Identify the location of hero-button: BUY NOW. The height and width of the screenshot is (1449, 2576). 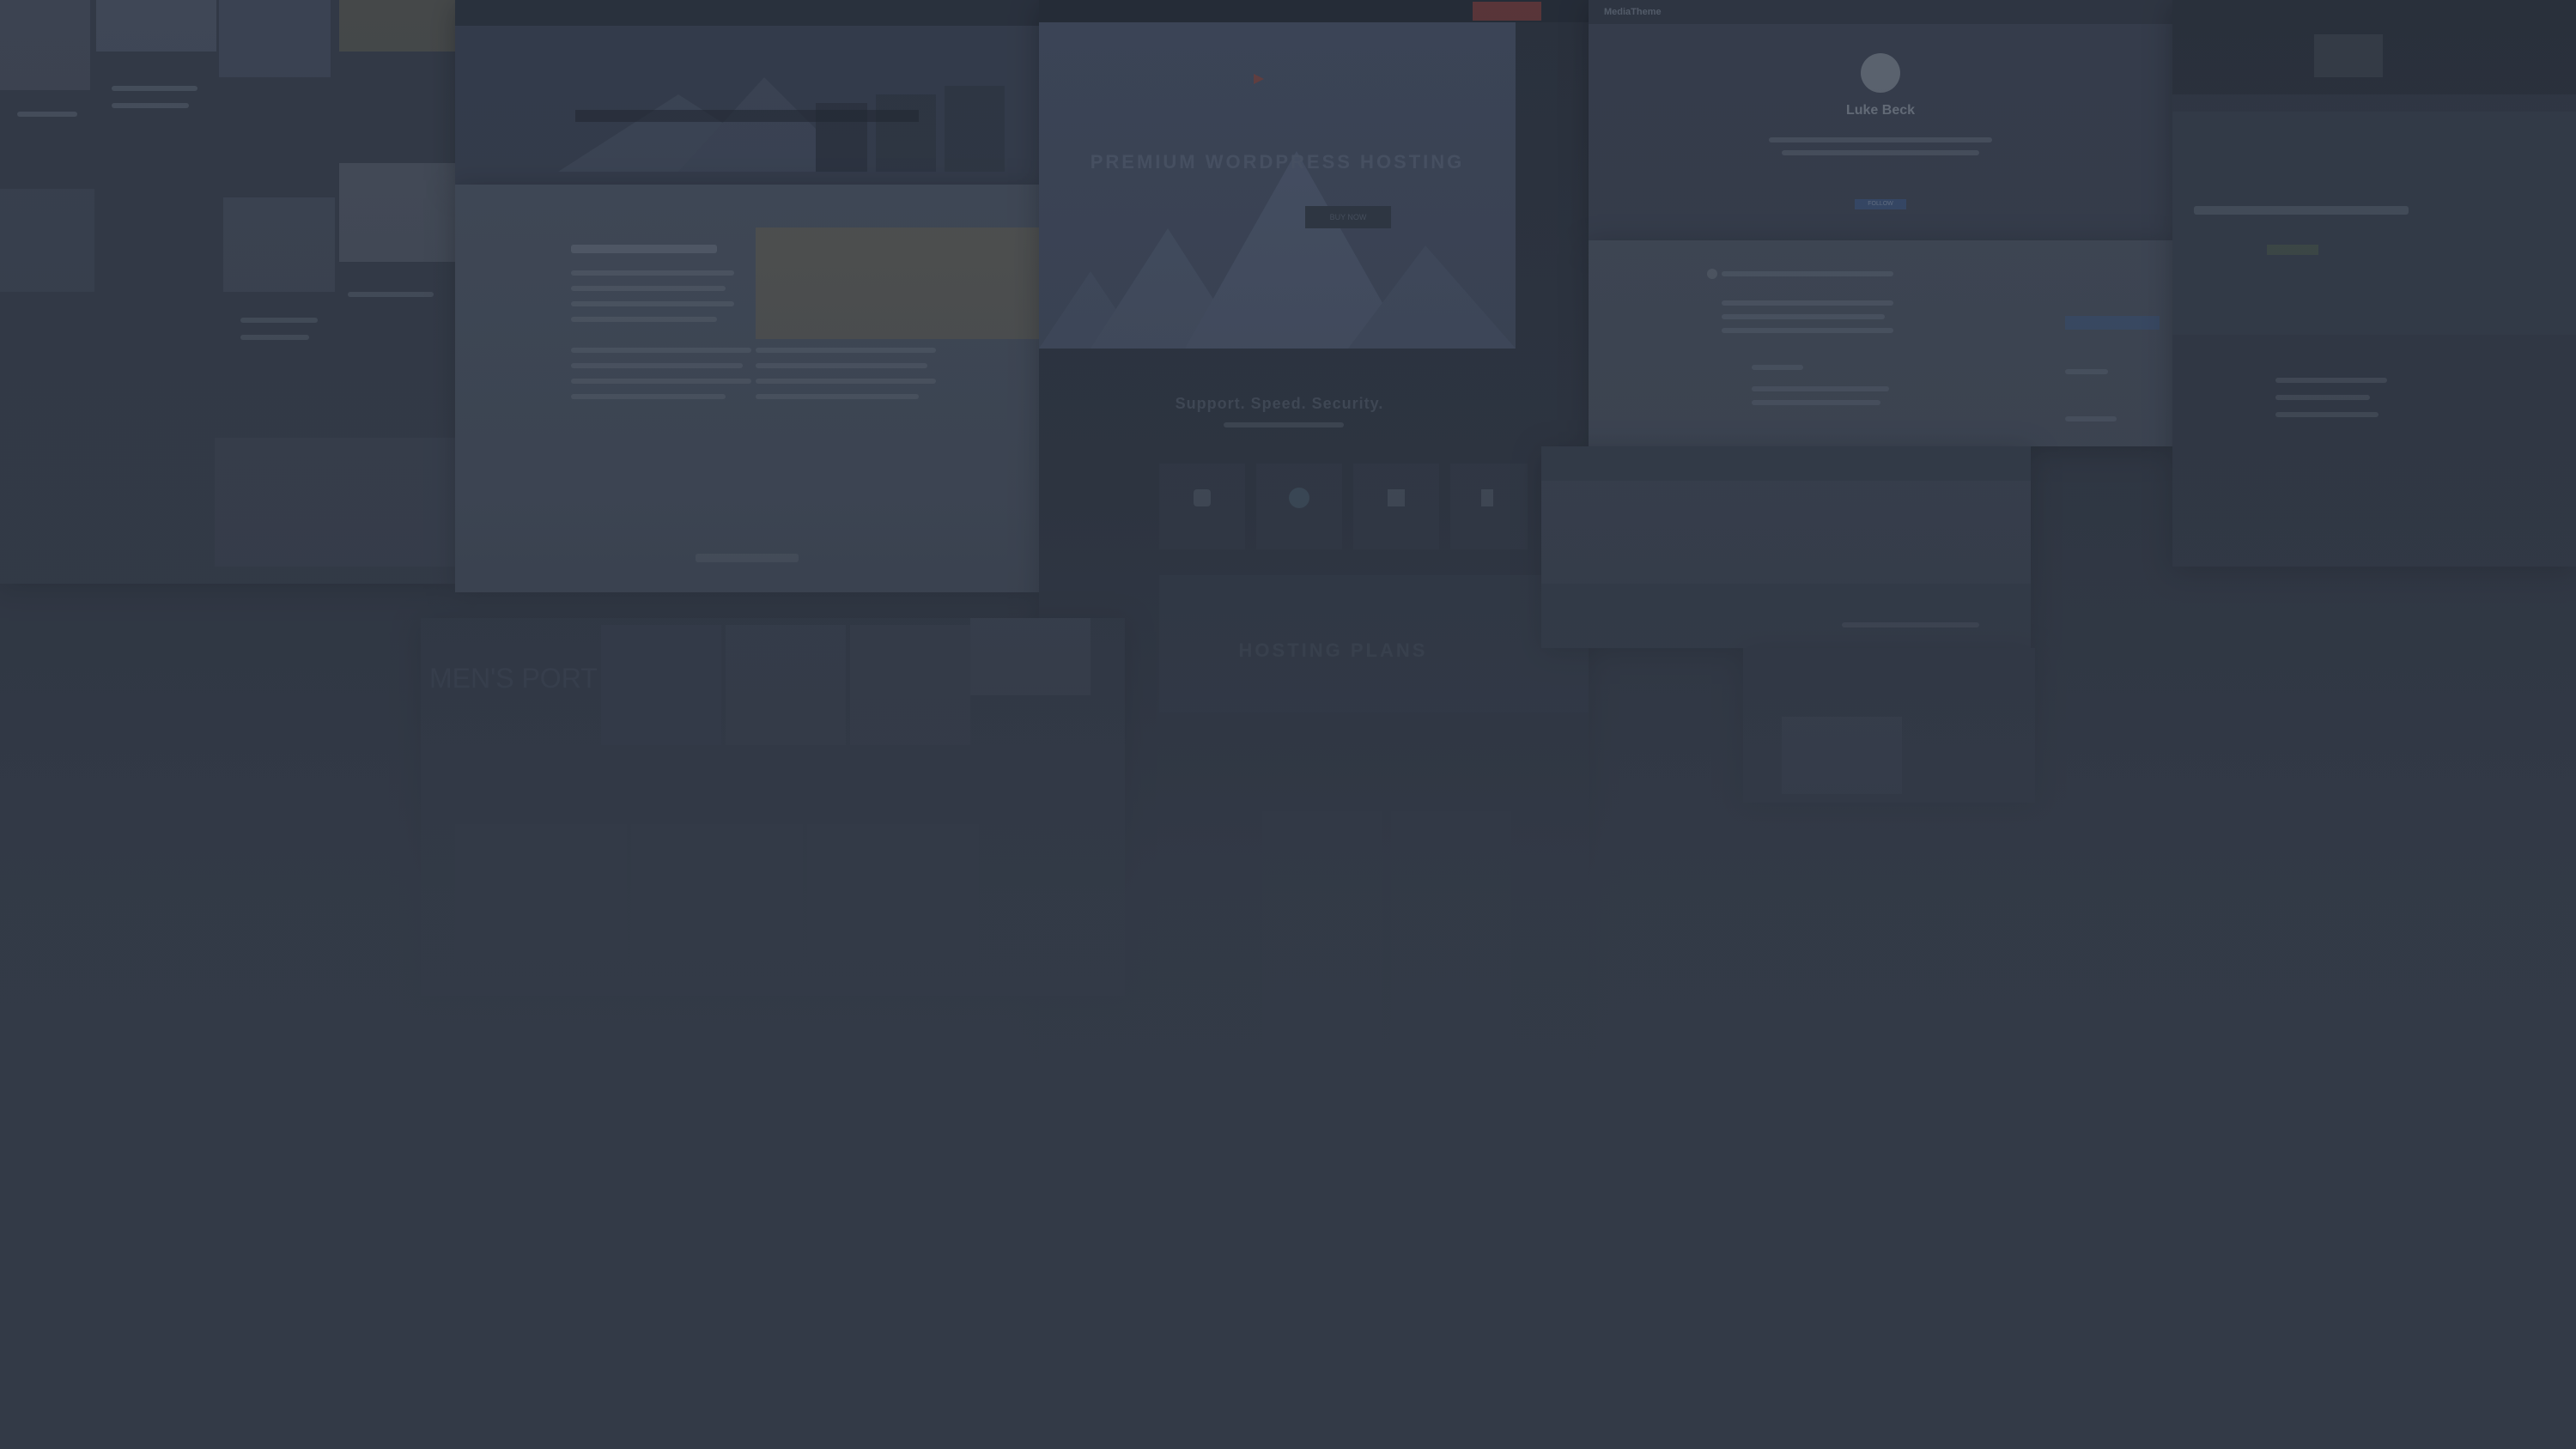
(1348, 217).